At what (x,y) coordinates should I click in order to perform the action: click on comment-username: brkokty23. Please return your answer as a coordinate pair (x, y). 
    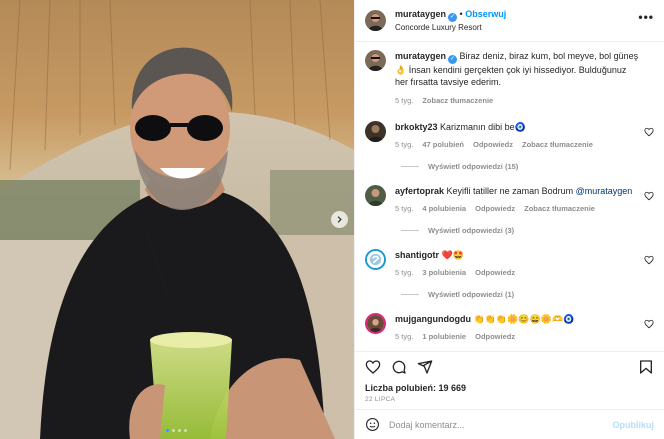
    Looking at the image, I should click on (416, 127).